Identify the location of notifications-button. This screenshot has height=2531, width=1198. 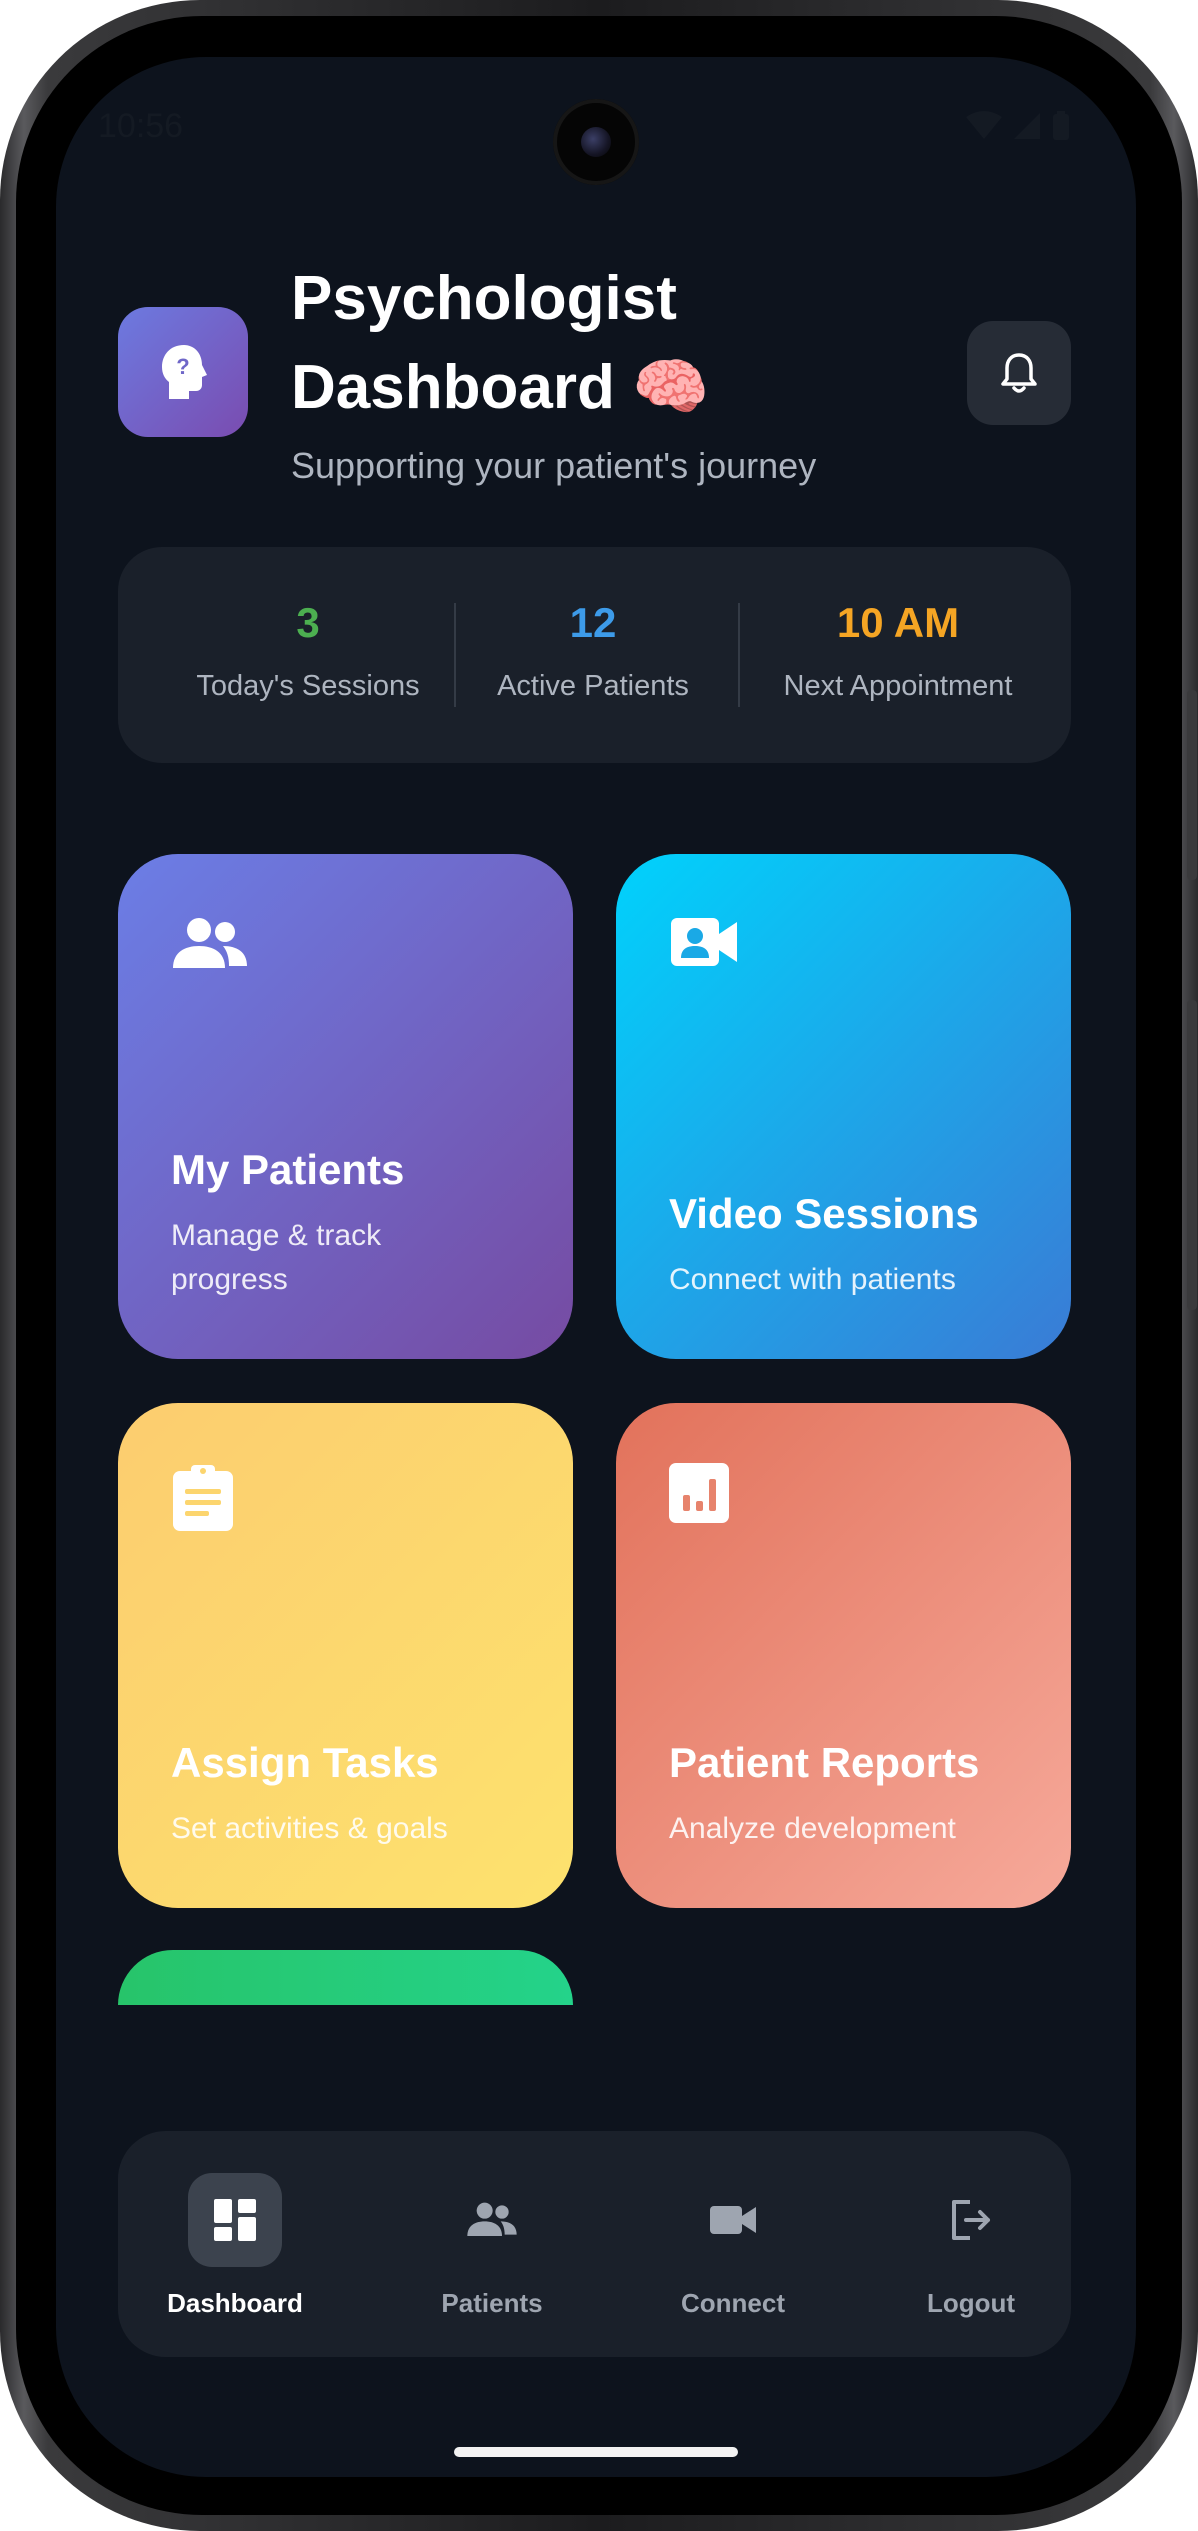
(1019, 373).